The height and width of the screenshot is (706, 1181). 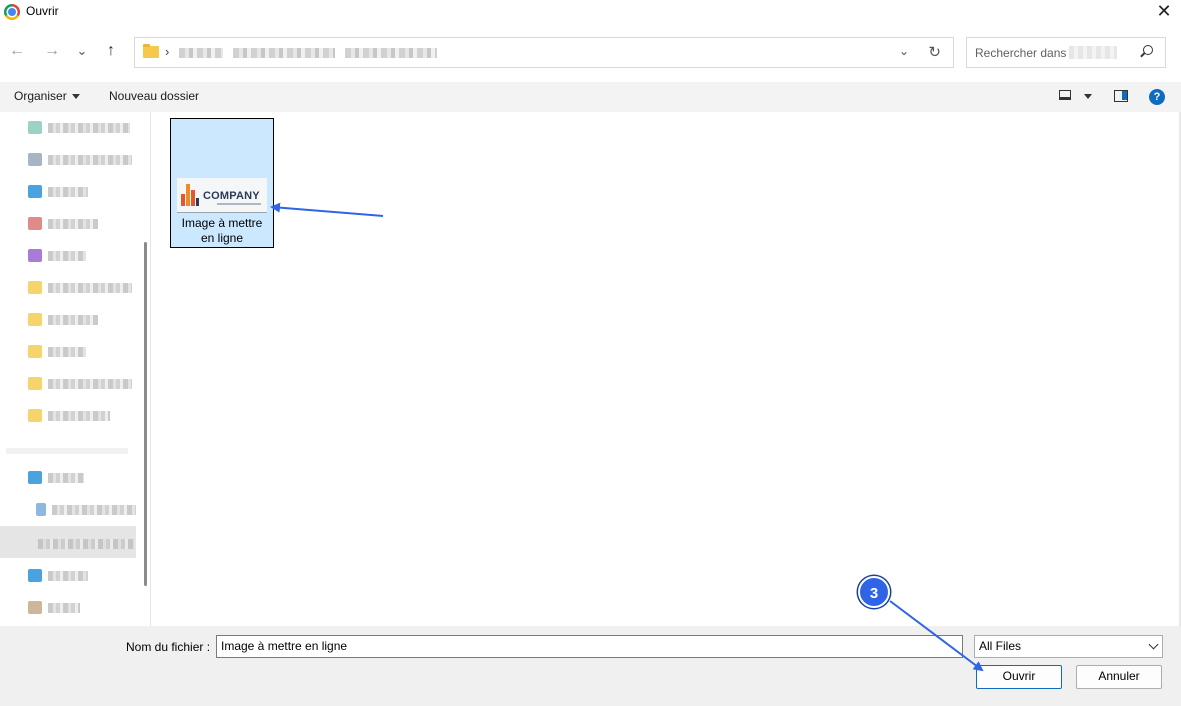 What do you see at coordinates (222, 223) in the screenshot?
I see `file-name-line-1: Image à mettre` at bounding box center [222, 223].